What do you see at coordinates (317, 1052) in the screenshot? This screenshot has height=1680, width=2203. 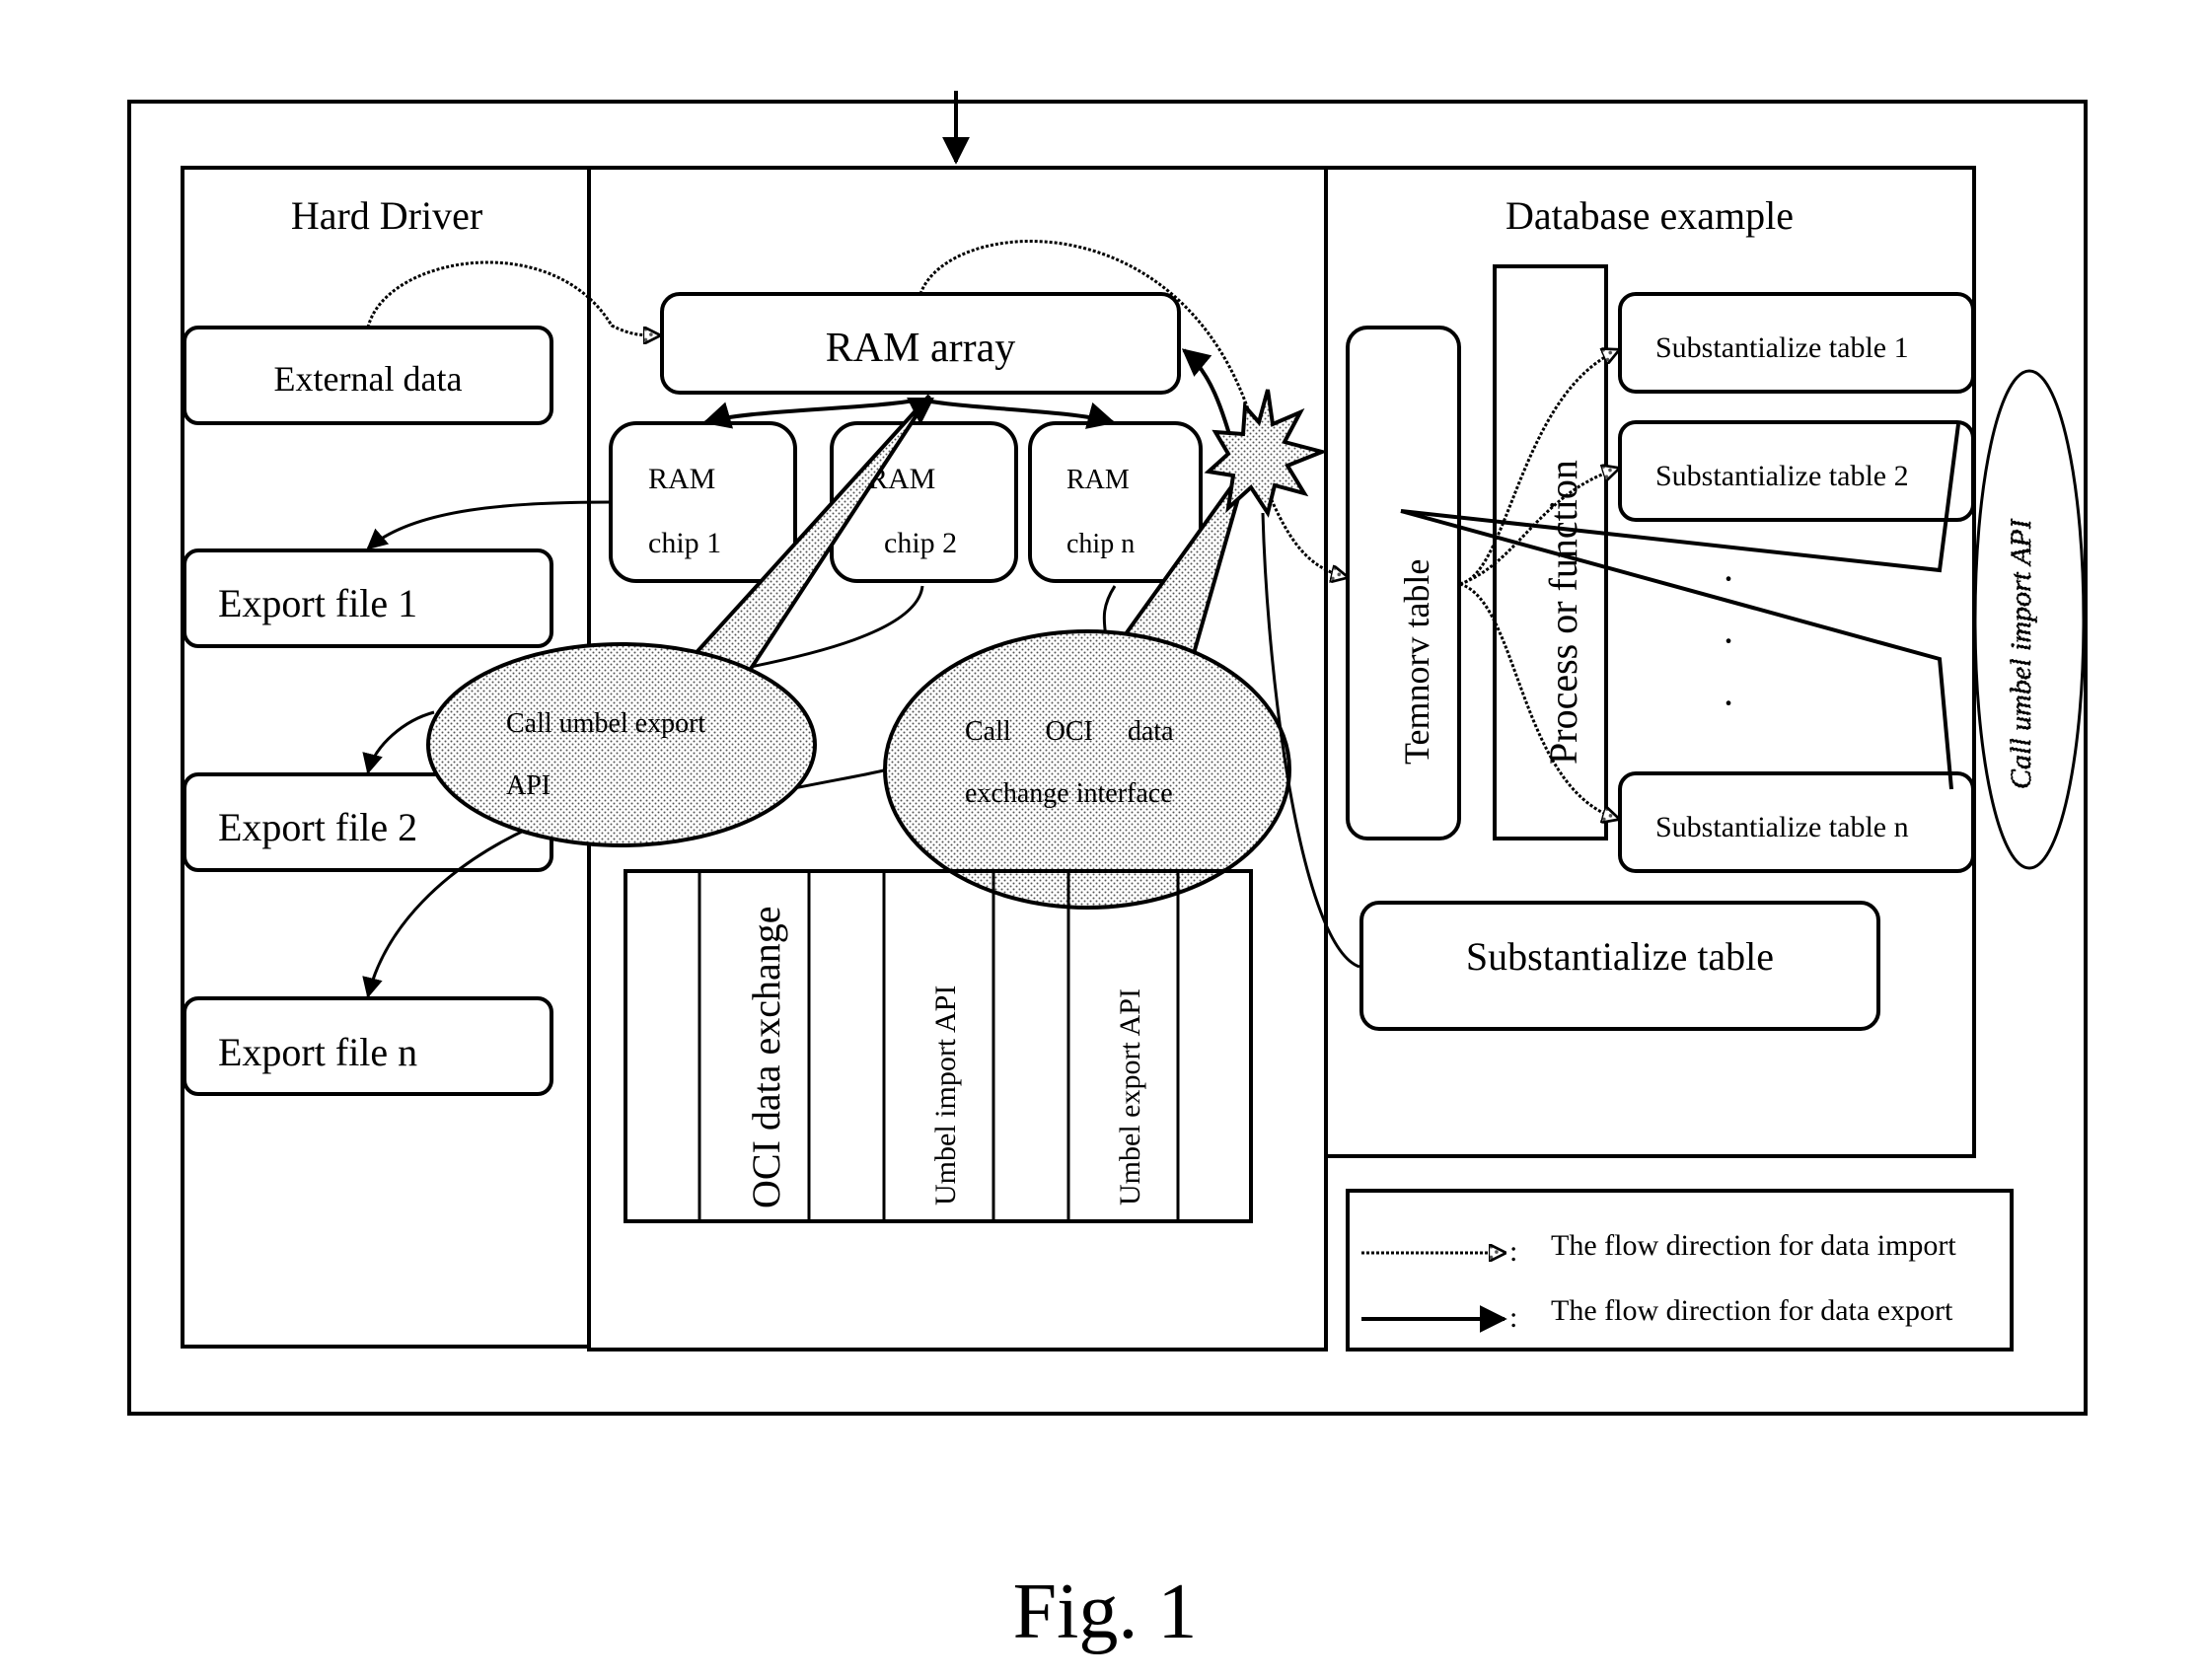 I see `export-file-n-label: Export file n` at bounding box center [317, 1052].